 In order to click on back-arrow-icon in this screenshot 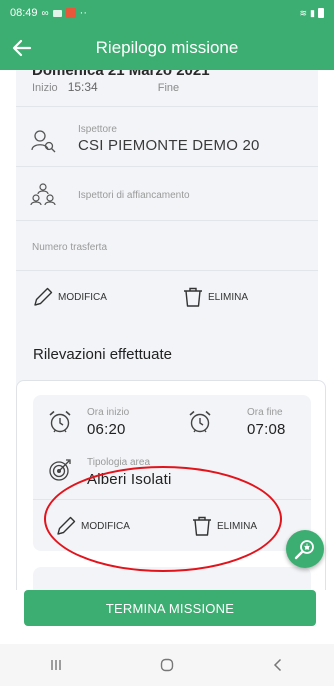, I will do `click(22, 48)`.